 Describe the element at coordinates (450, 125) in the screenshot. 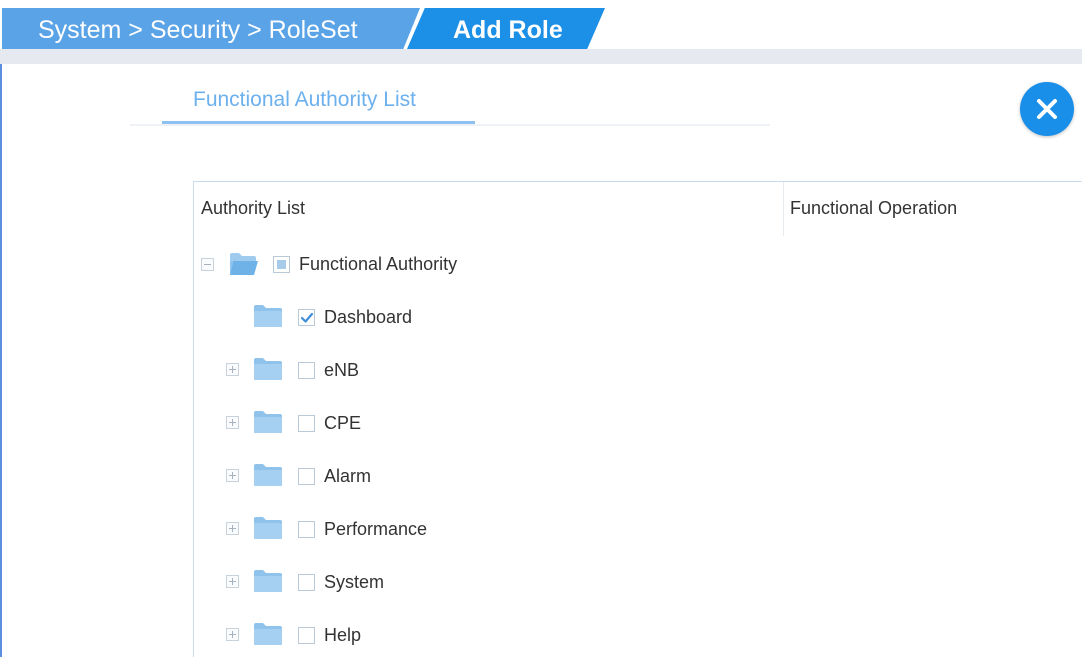

I see `title-divider` at that location.